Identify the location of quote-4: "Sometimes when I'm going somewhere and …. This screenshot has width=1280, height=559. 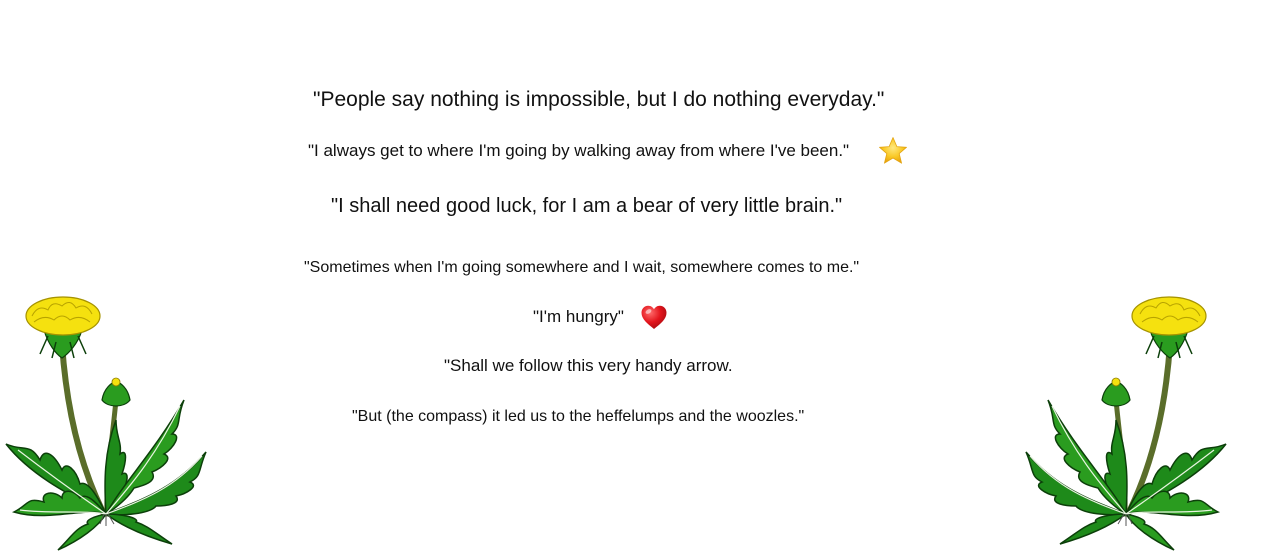
(582, 267).